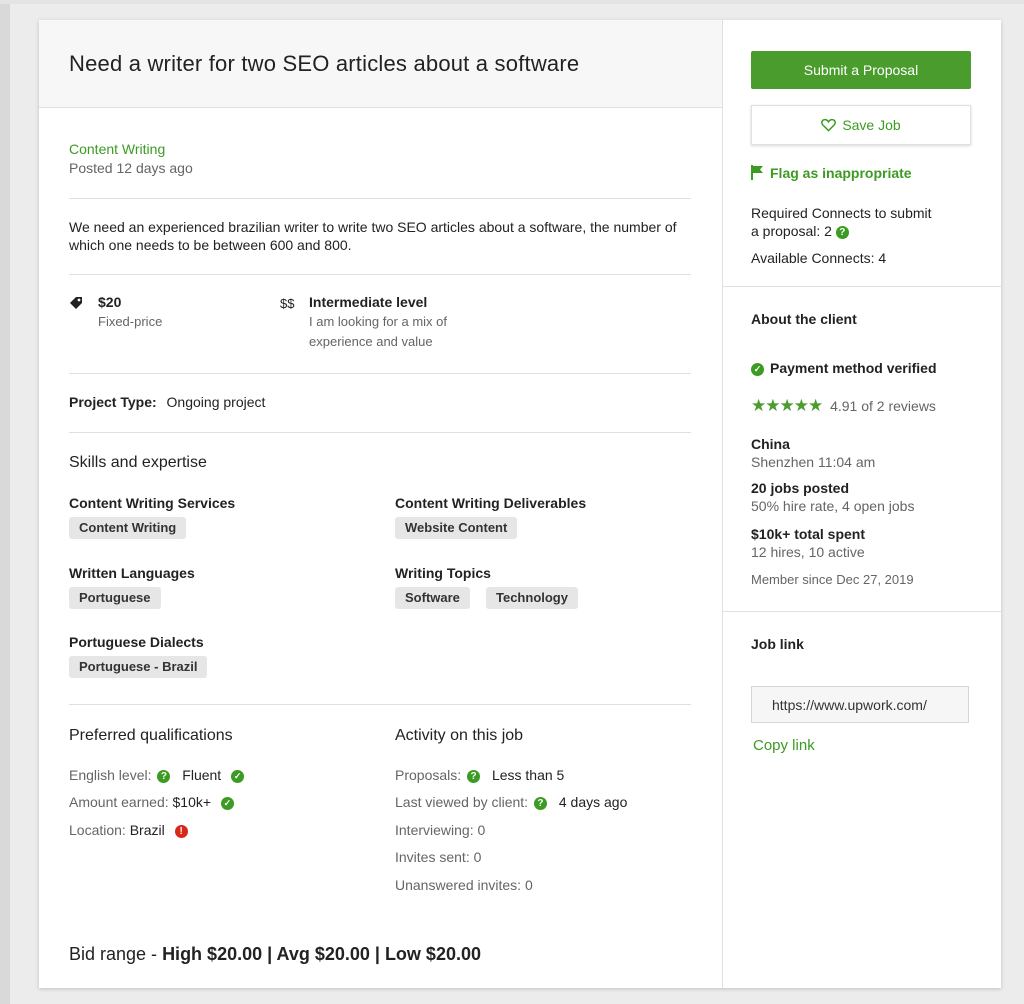 Image resolution: width=1024 pixels, height=1004 pixels. What do you see at coordinates (829, 125) in the screenshot?
I see `heart-icon` at bounding box center [829, 125].